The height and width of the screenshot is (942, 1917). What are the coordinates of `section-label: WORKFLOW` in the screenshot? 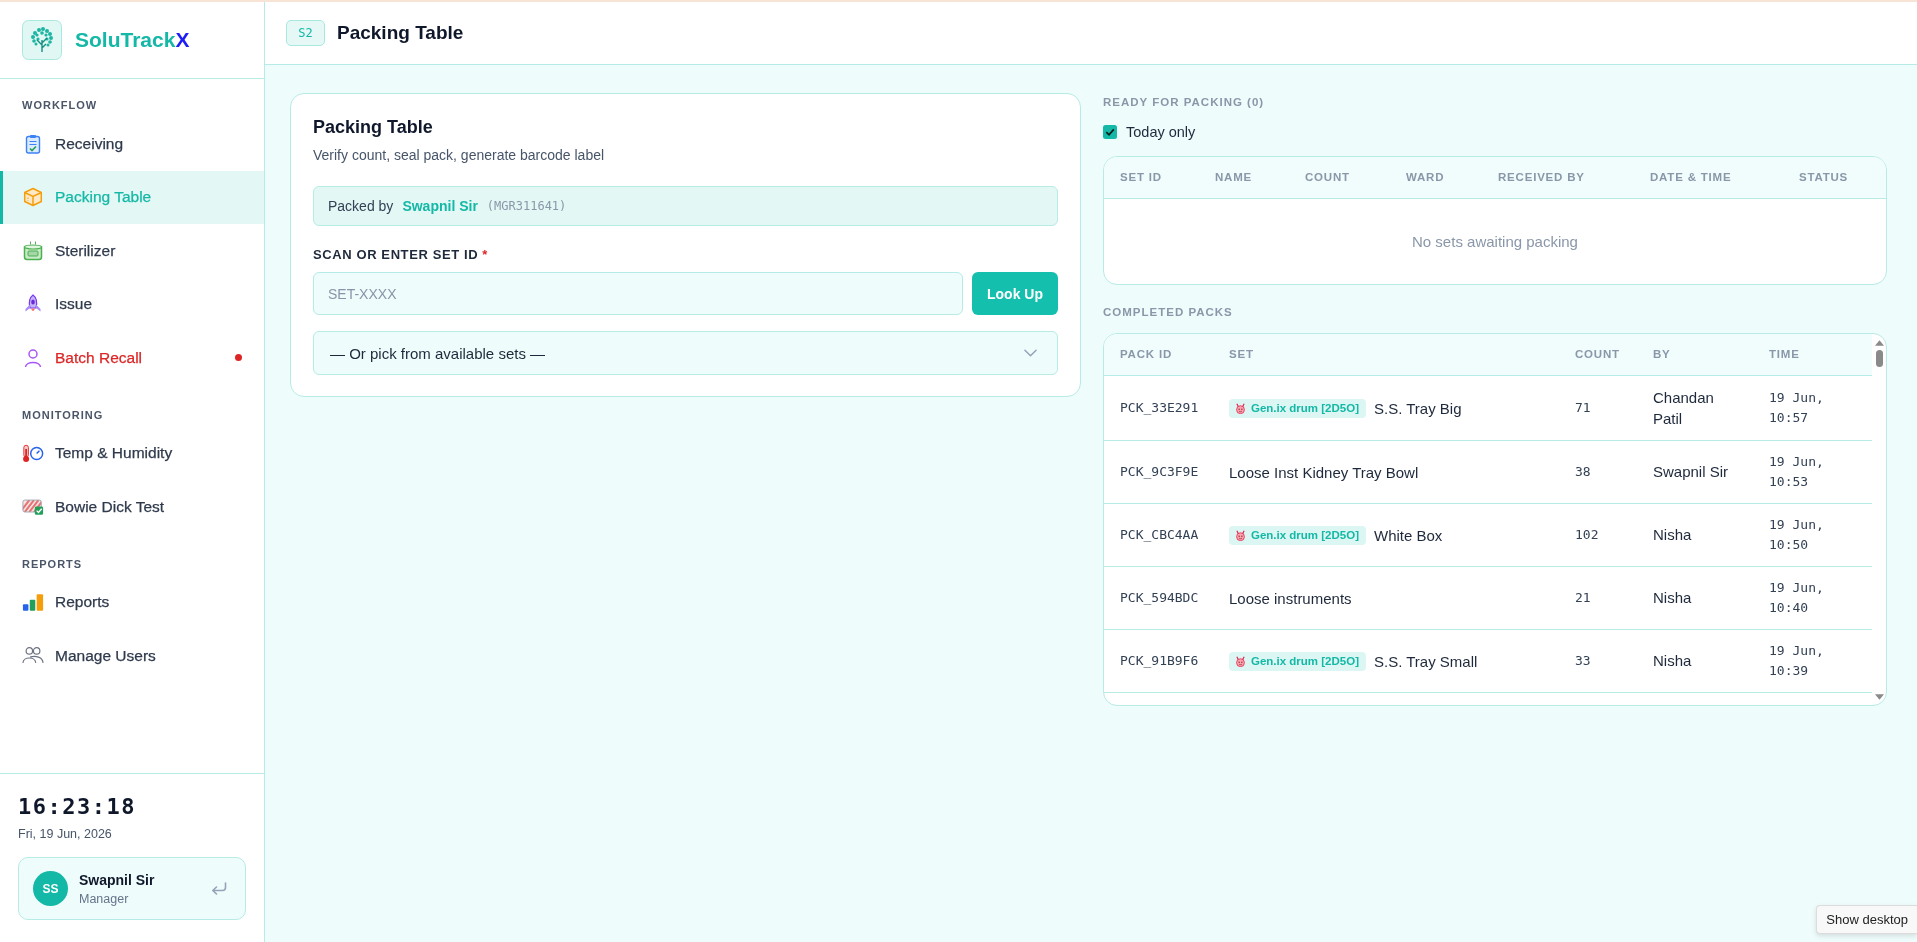 It's located at (60, 105).